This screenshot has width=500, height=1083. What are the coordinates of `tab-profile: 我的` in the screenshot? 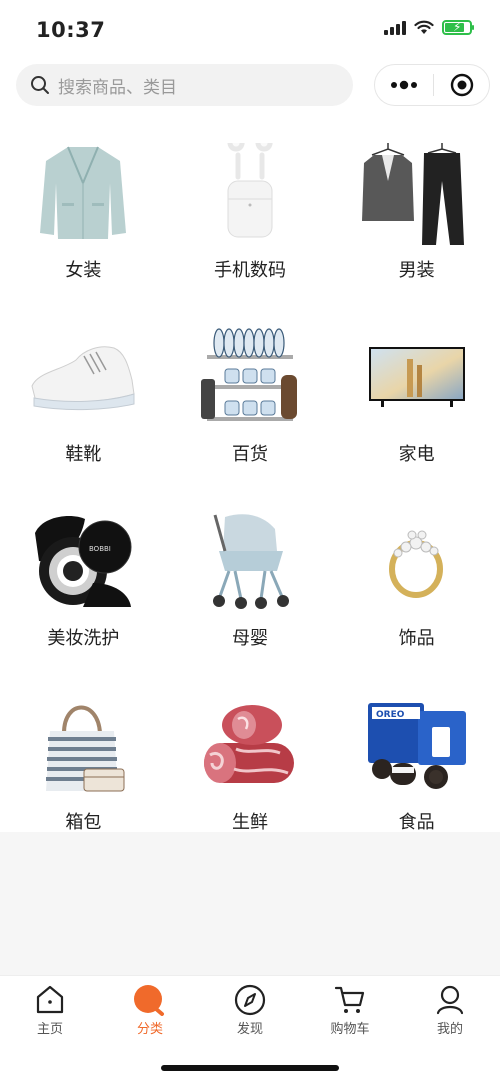 It's located at (450, 1010).